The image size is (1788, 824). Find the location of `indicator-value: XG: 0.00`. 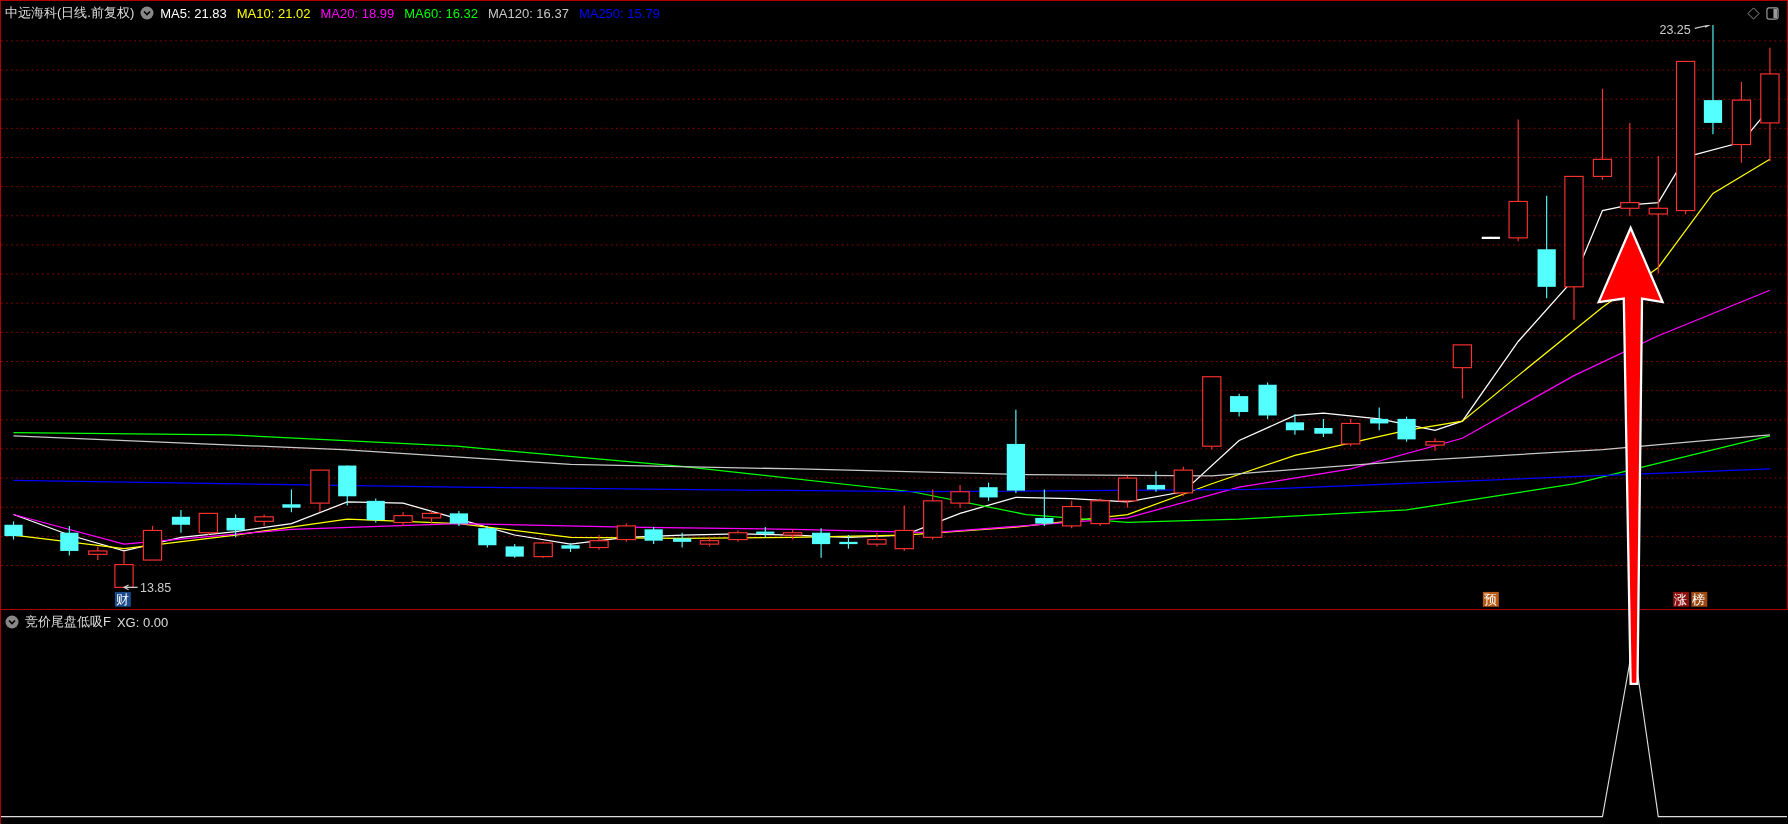

indicator-value: XG: 0.00 is located at coordinates (142, 622).